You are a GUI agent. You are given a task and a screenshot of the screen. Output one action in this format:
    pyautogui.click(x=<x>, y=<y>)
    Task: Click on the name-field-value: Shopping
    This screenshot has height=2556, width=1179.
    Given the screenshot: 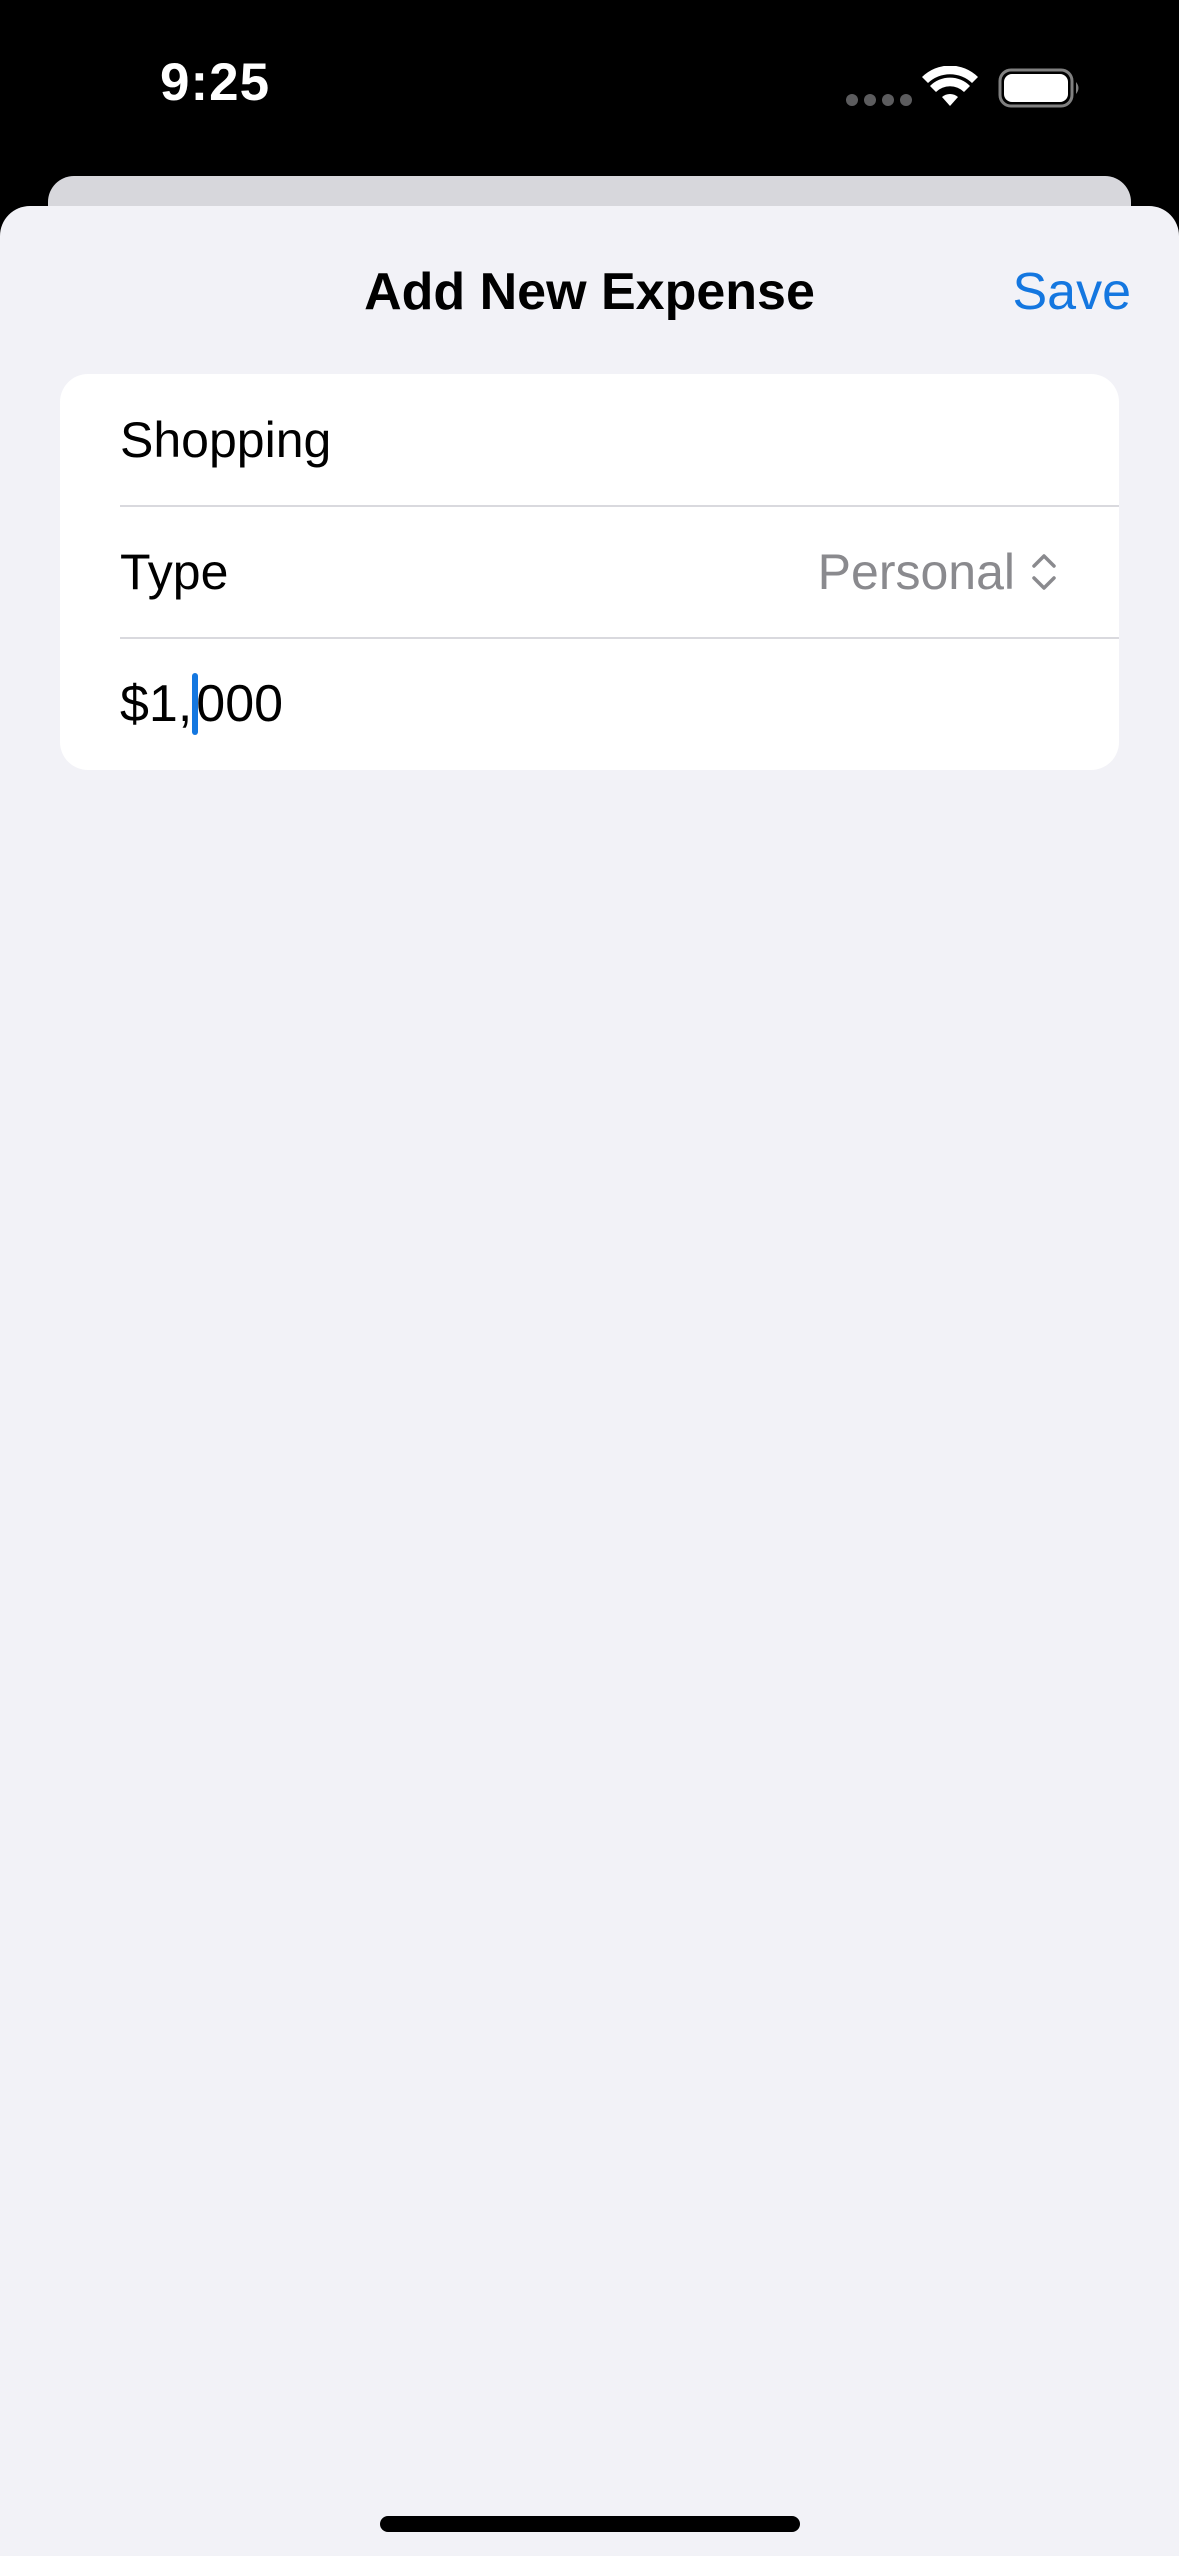 What is the action you would take?
    pyautogui.click(x=226, y=440)
    